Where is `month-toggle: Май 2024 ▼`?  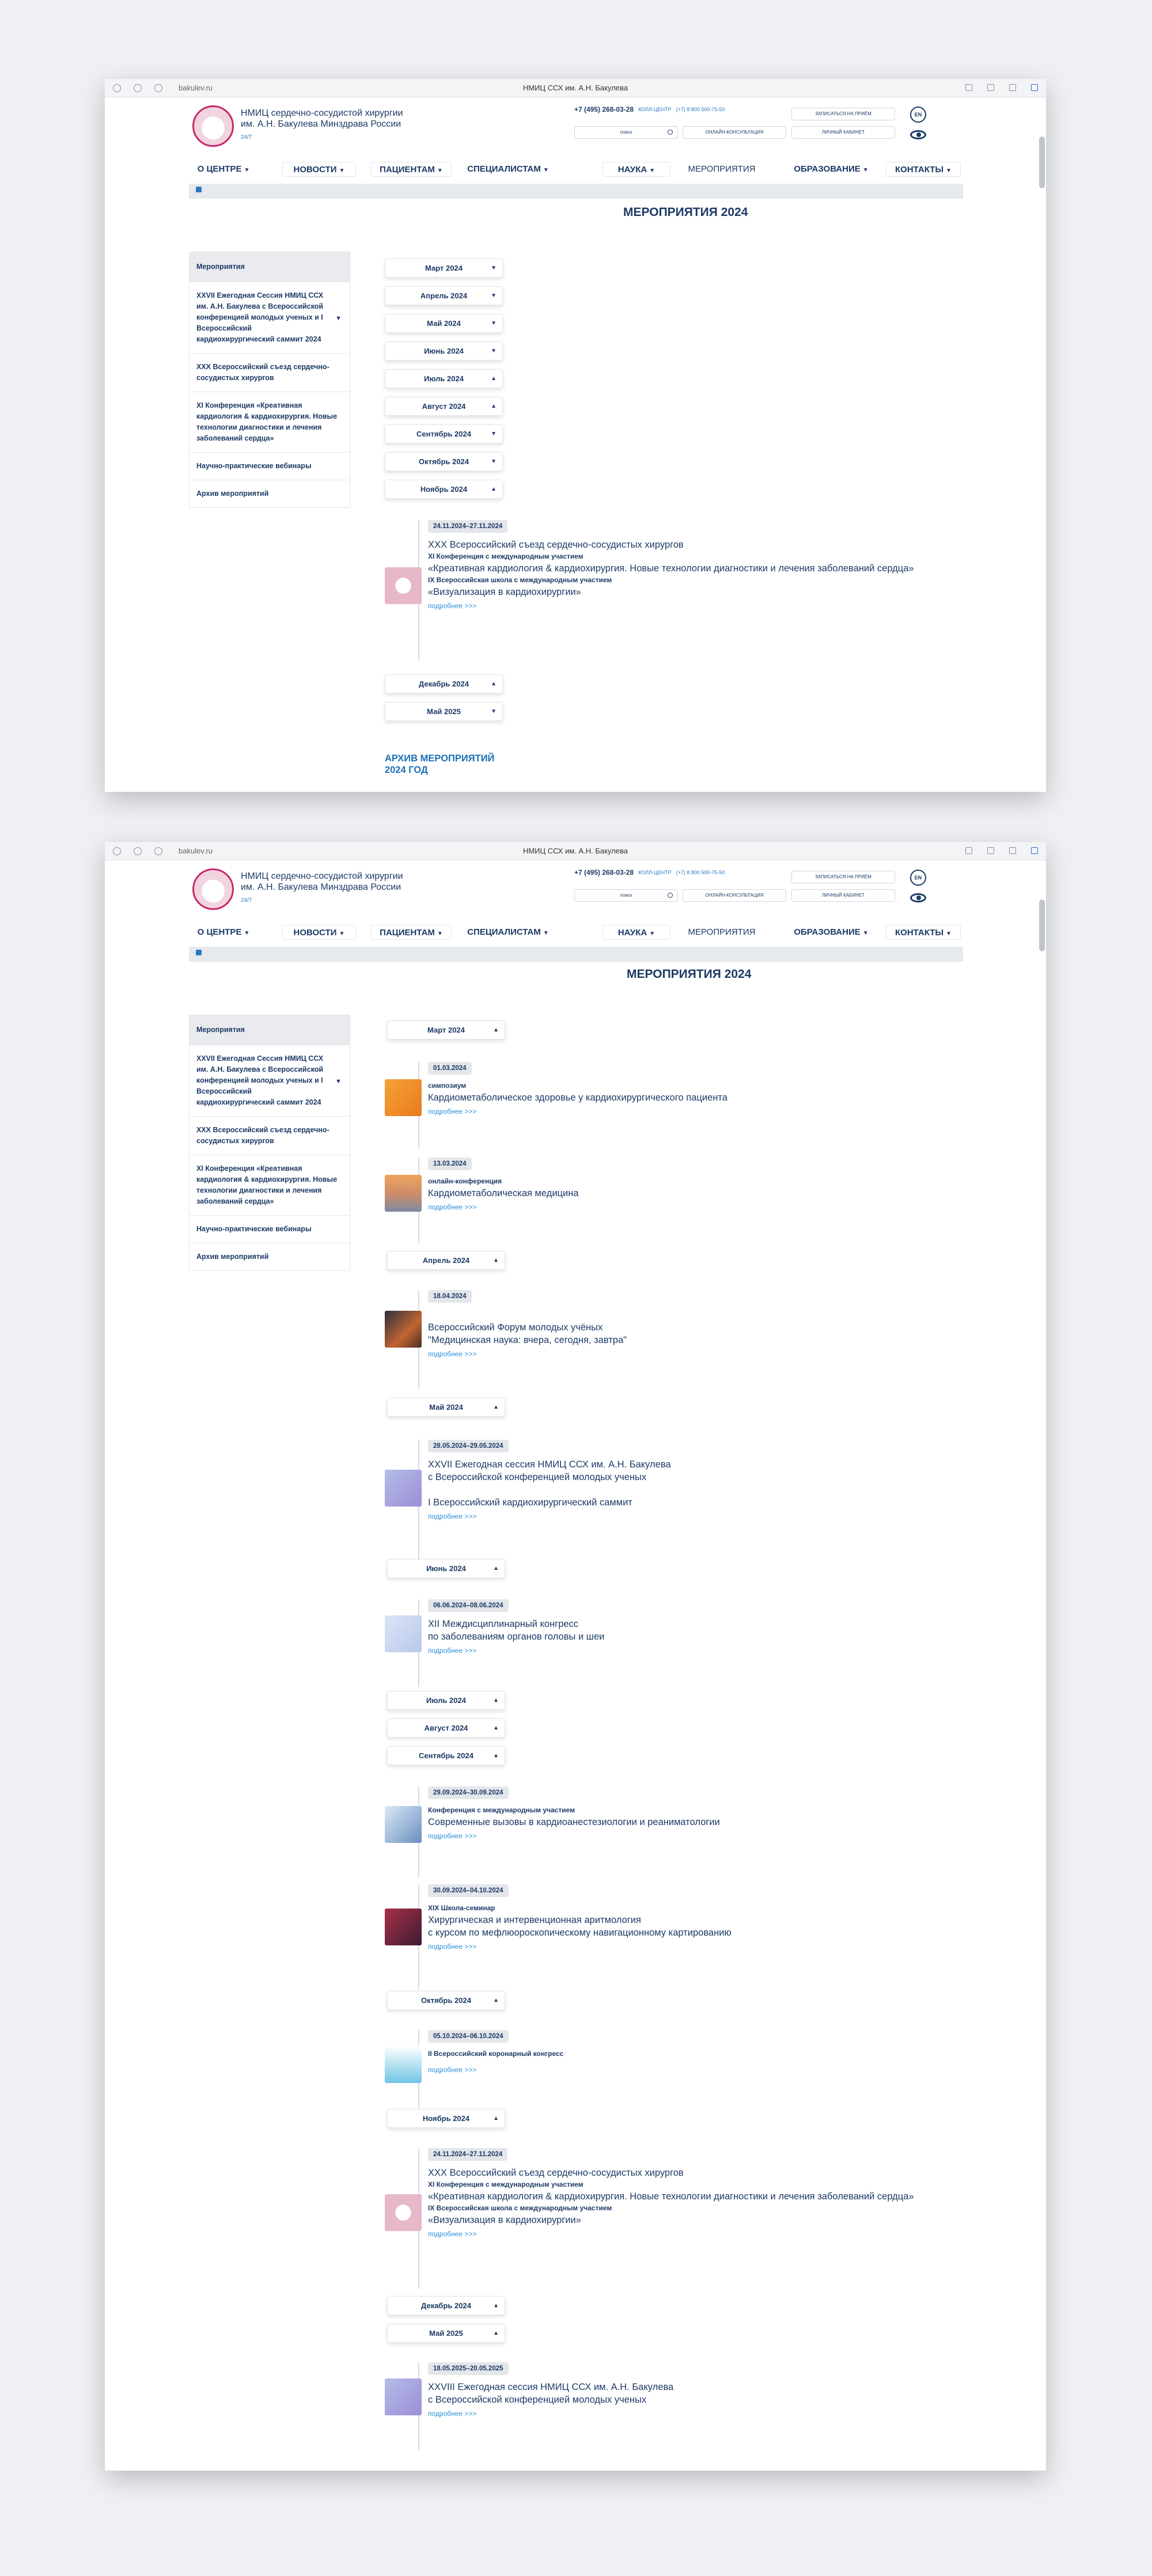 month-toggle: Май 2024 ▼ is located at coordinates (444, 323).